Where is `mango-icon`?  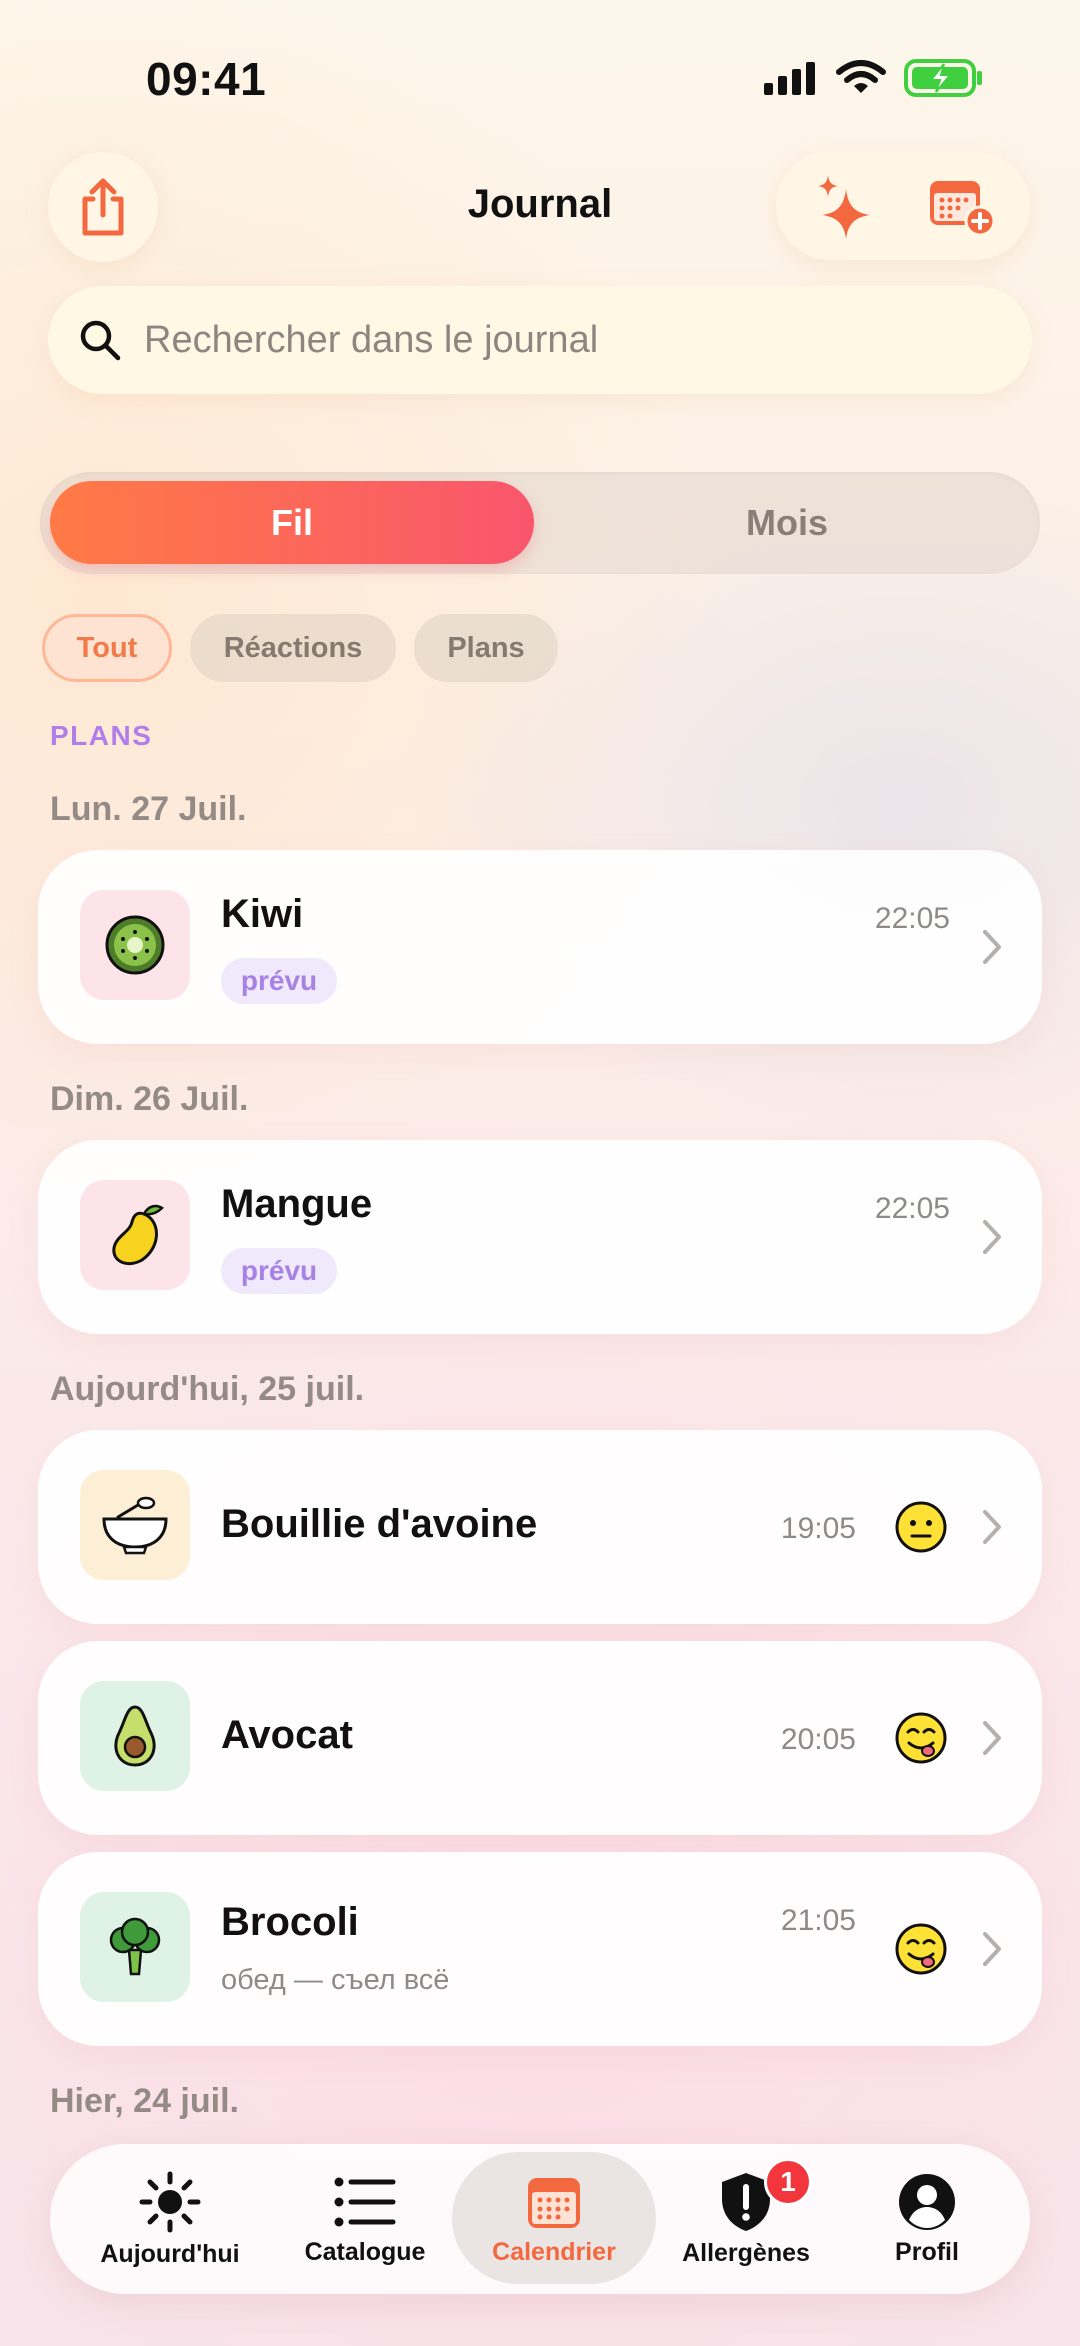 mango-icon is located at coordinates (138, 1234).